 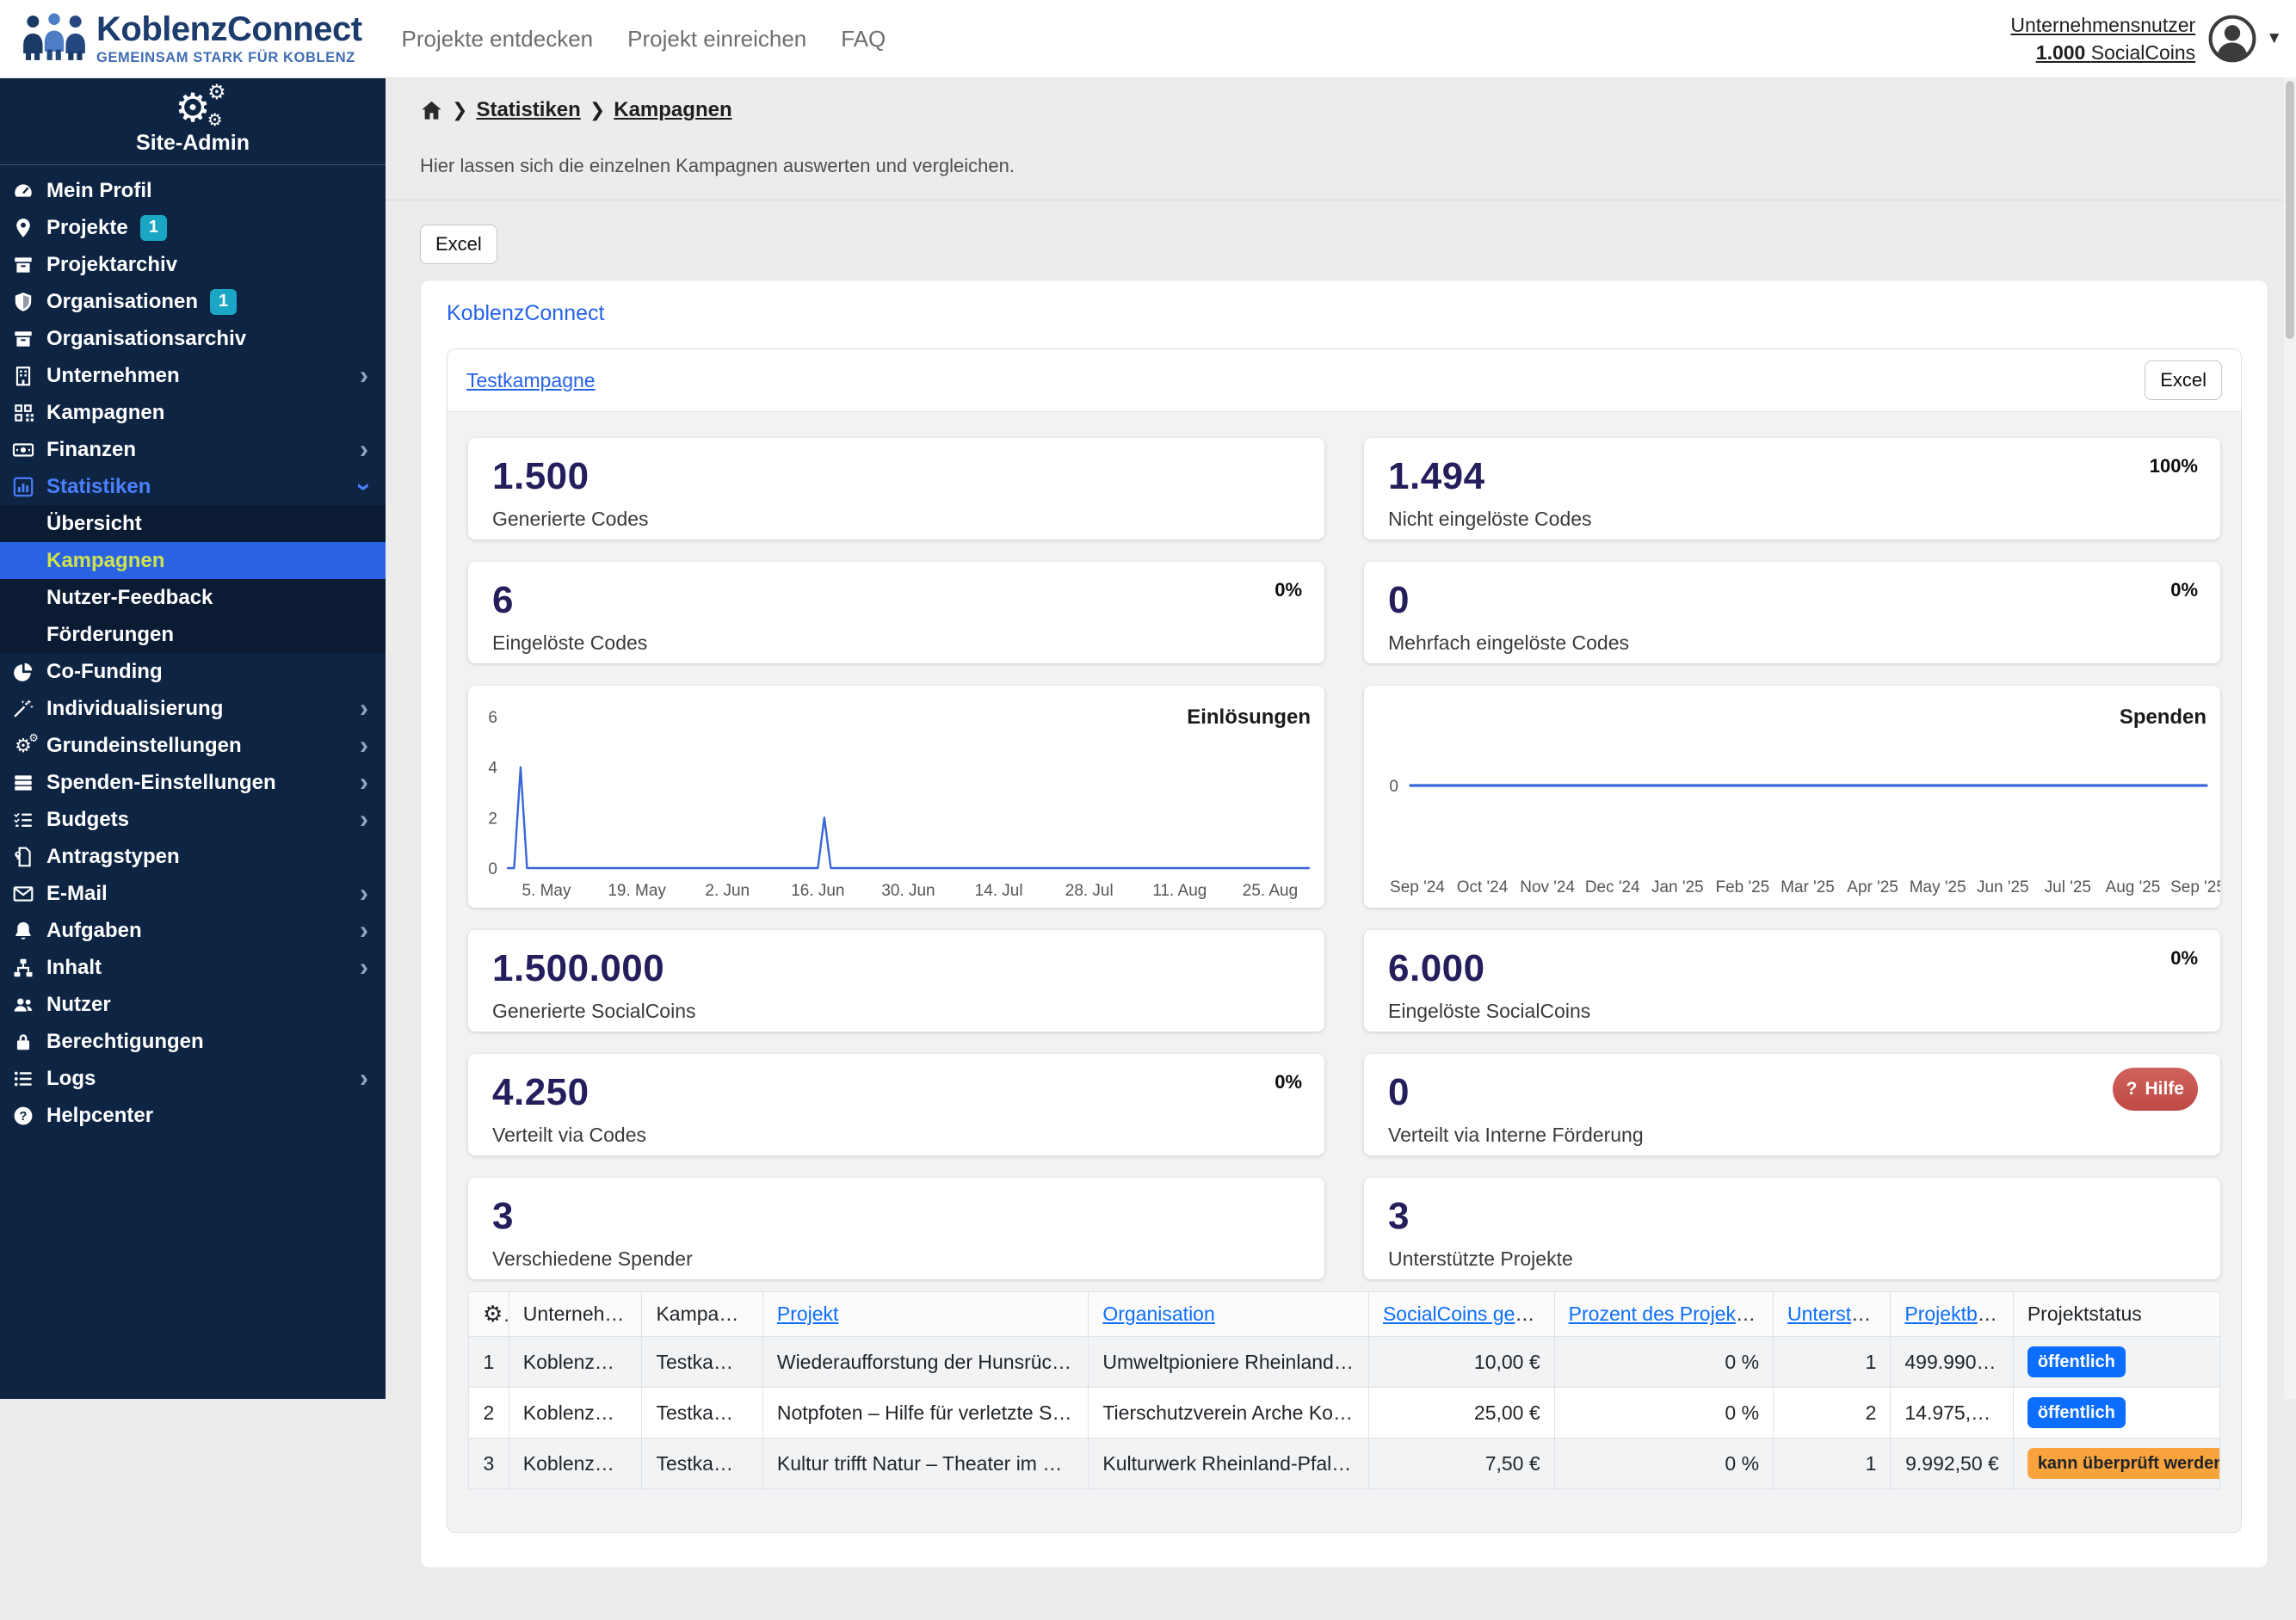 I want to click on svg-text: Feb '25, so click(x=1743, y=887).